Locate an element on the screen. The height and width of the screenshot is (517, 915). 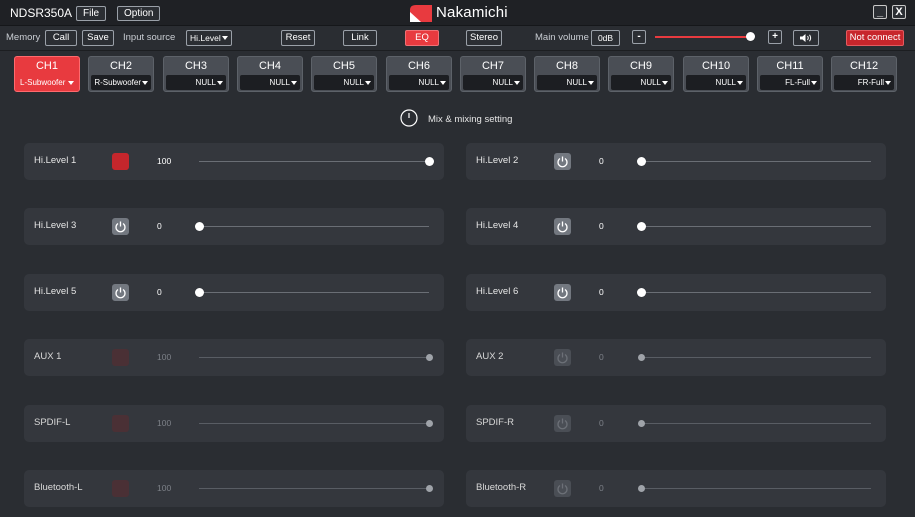
channel-output-select: FR-Full is located at coordinates (864, 82).